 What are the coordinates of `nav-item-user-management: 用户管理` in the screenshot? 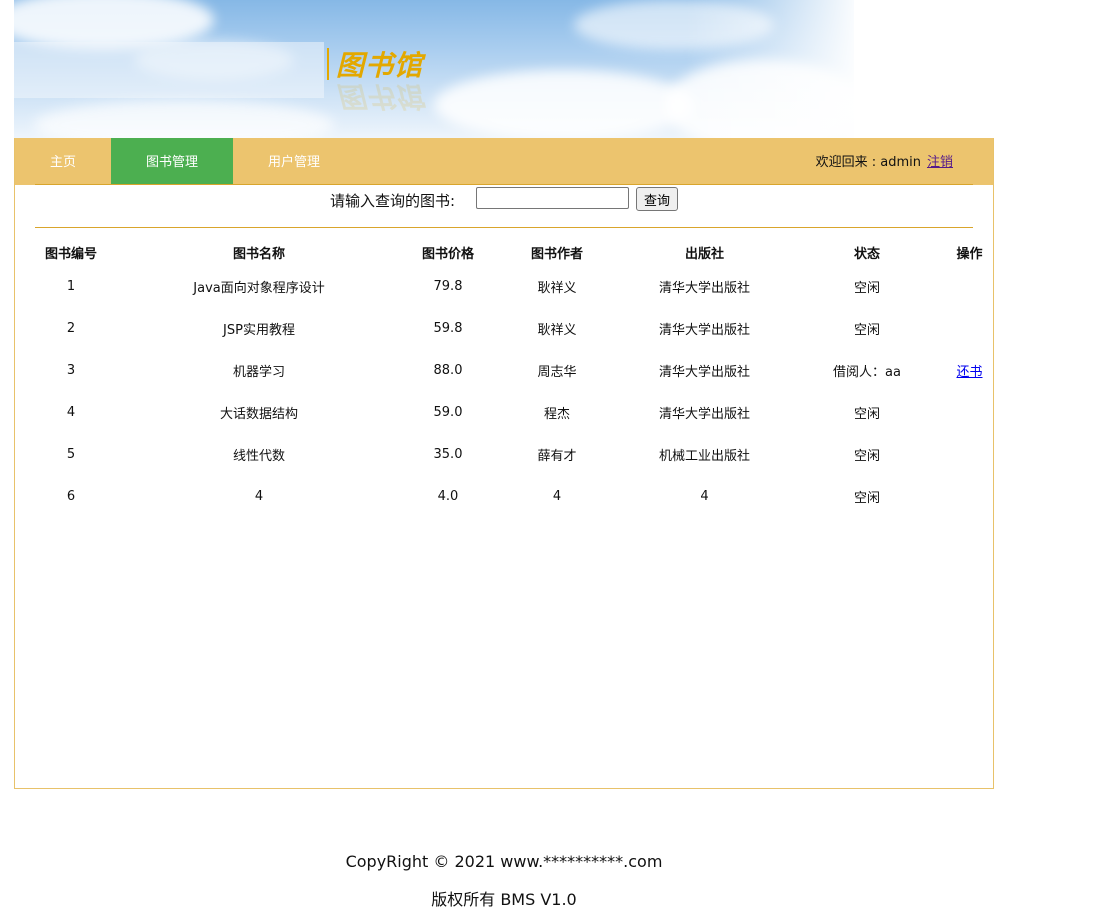 It's located at (294, 161).